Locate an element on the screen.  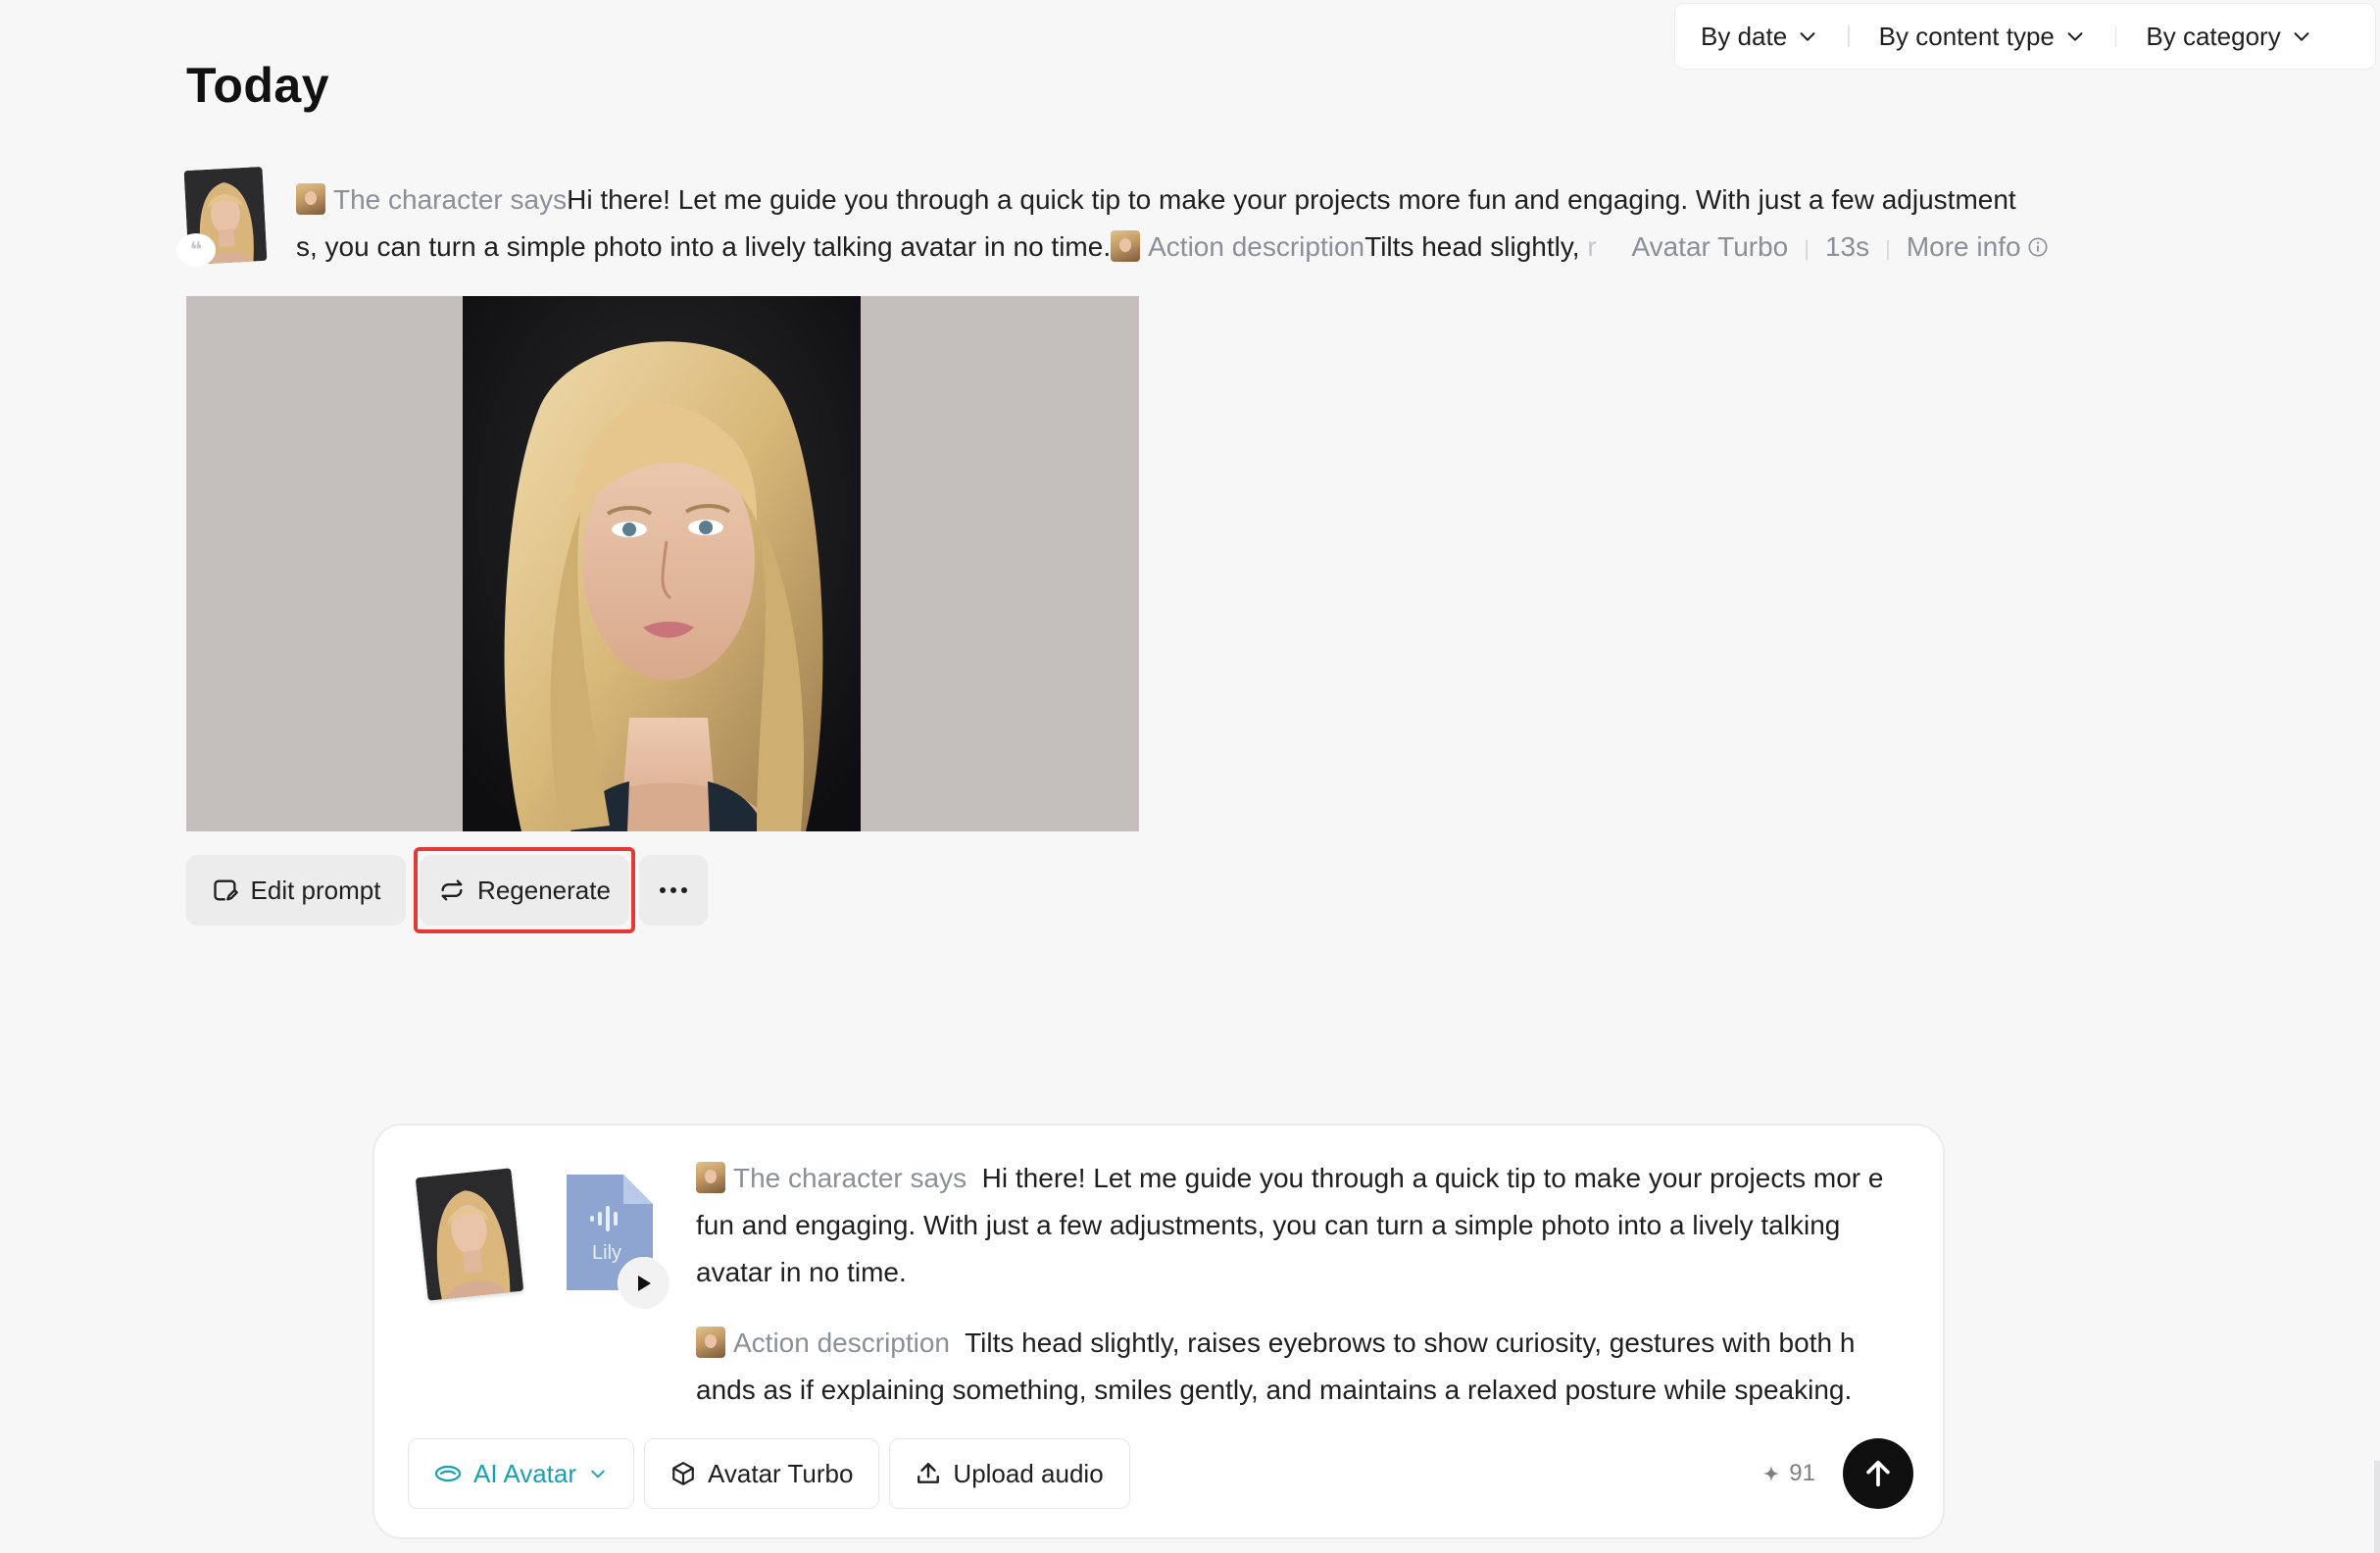
cube-icon is located at coordinates (683, 1473).